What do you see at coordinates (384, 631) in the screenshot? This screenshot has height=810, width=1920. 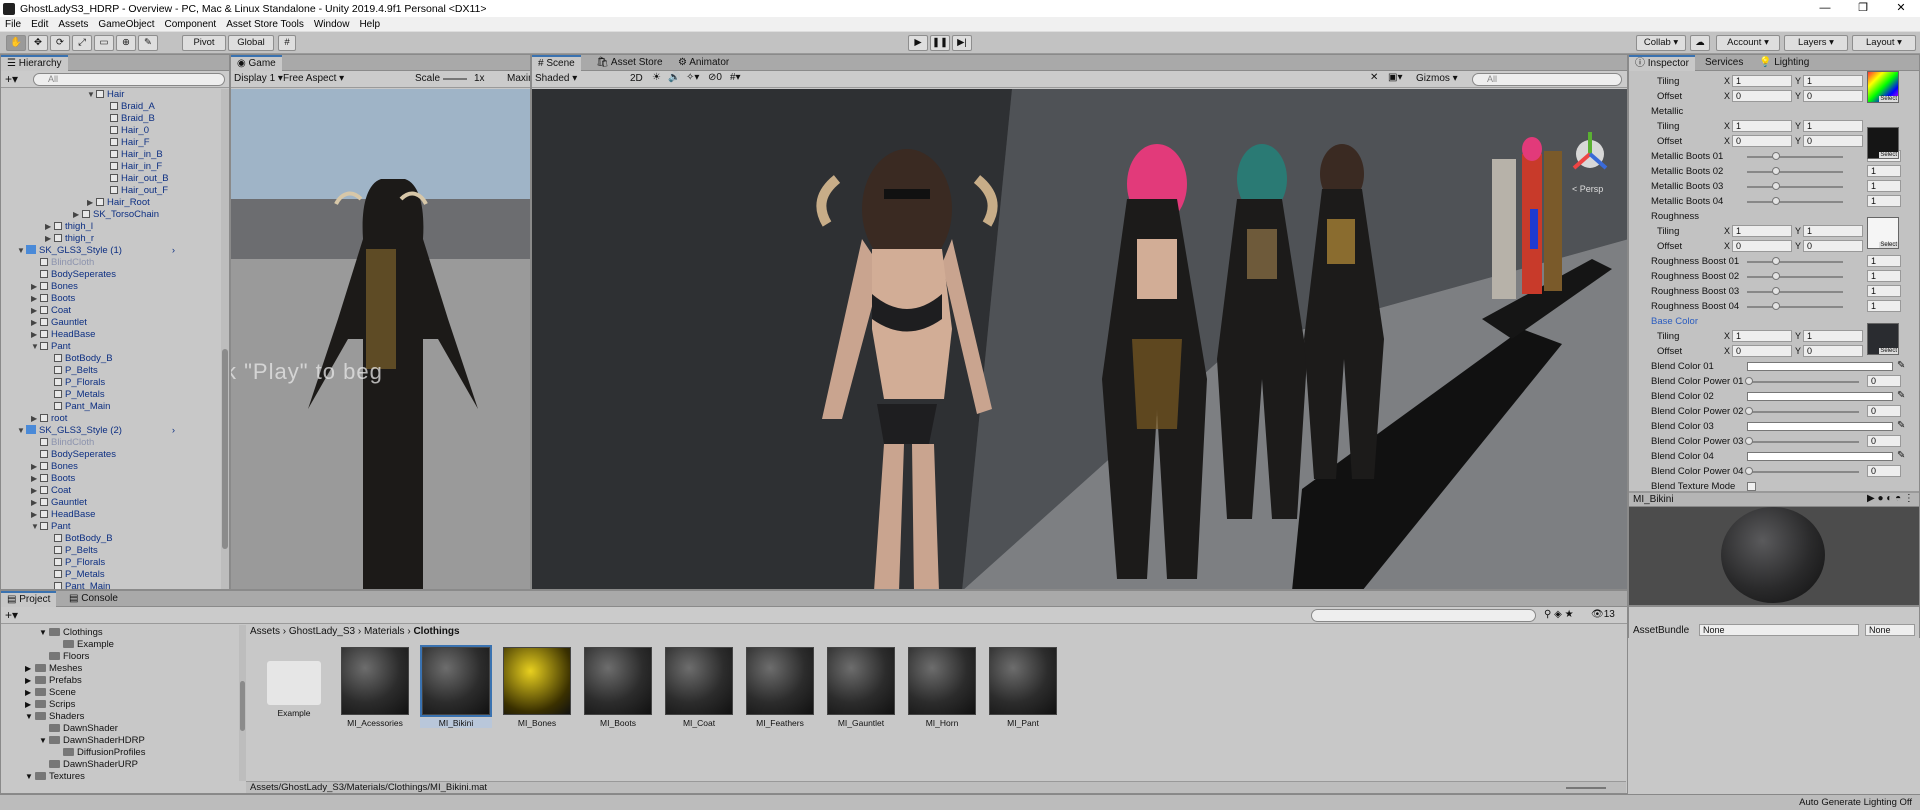 I see `breadcrumb-item: Materials` at bounding box center [384, 631].